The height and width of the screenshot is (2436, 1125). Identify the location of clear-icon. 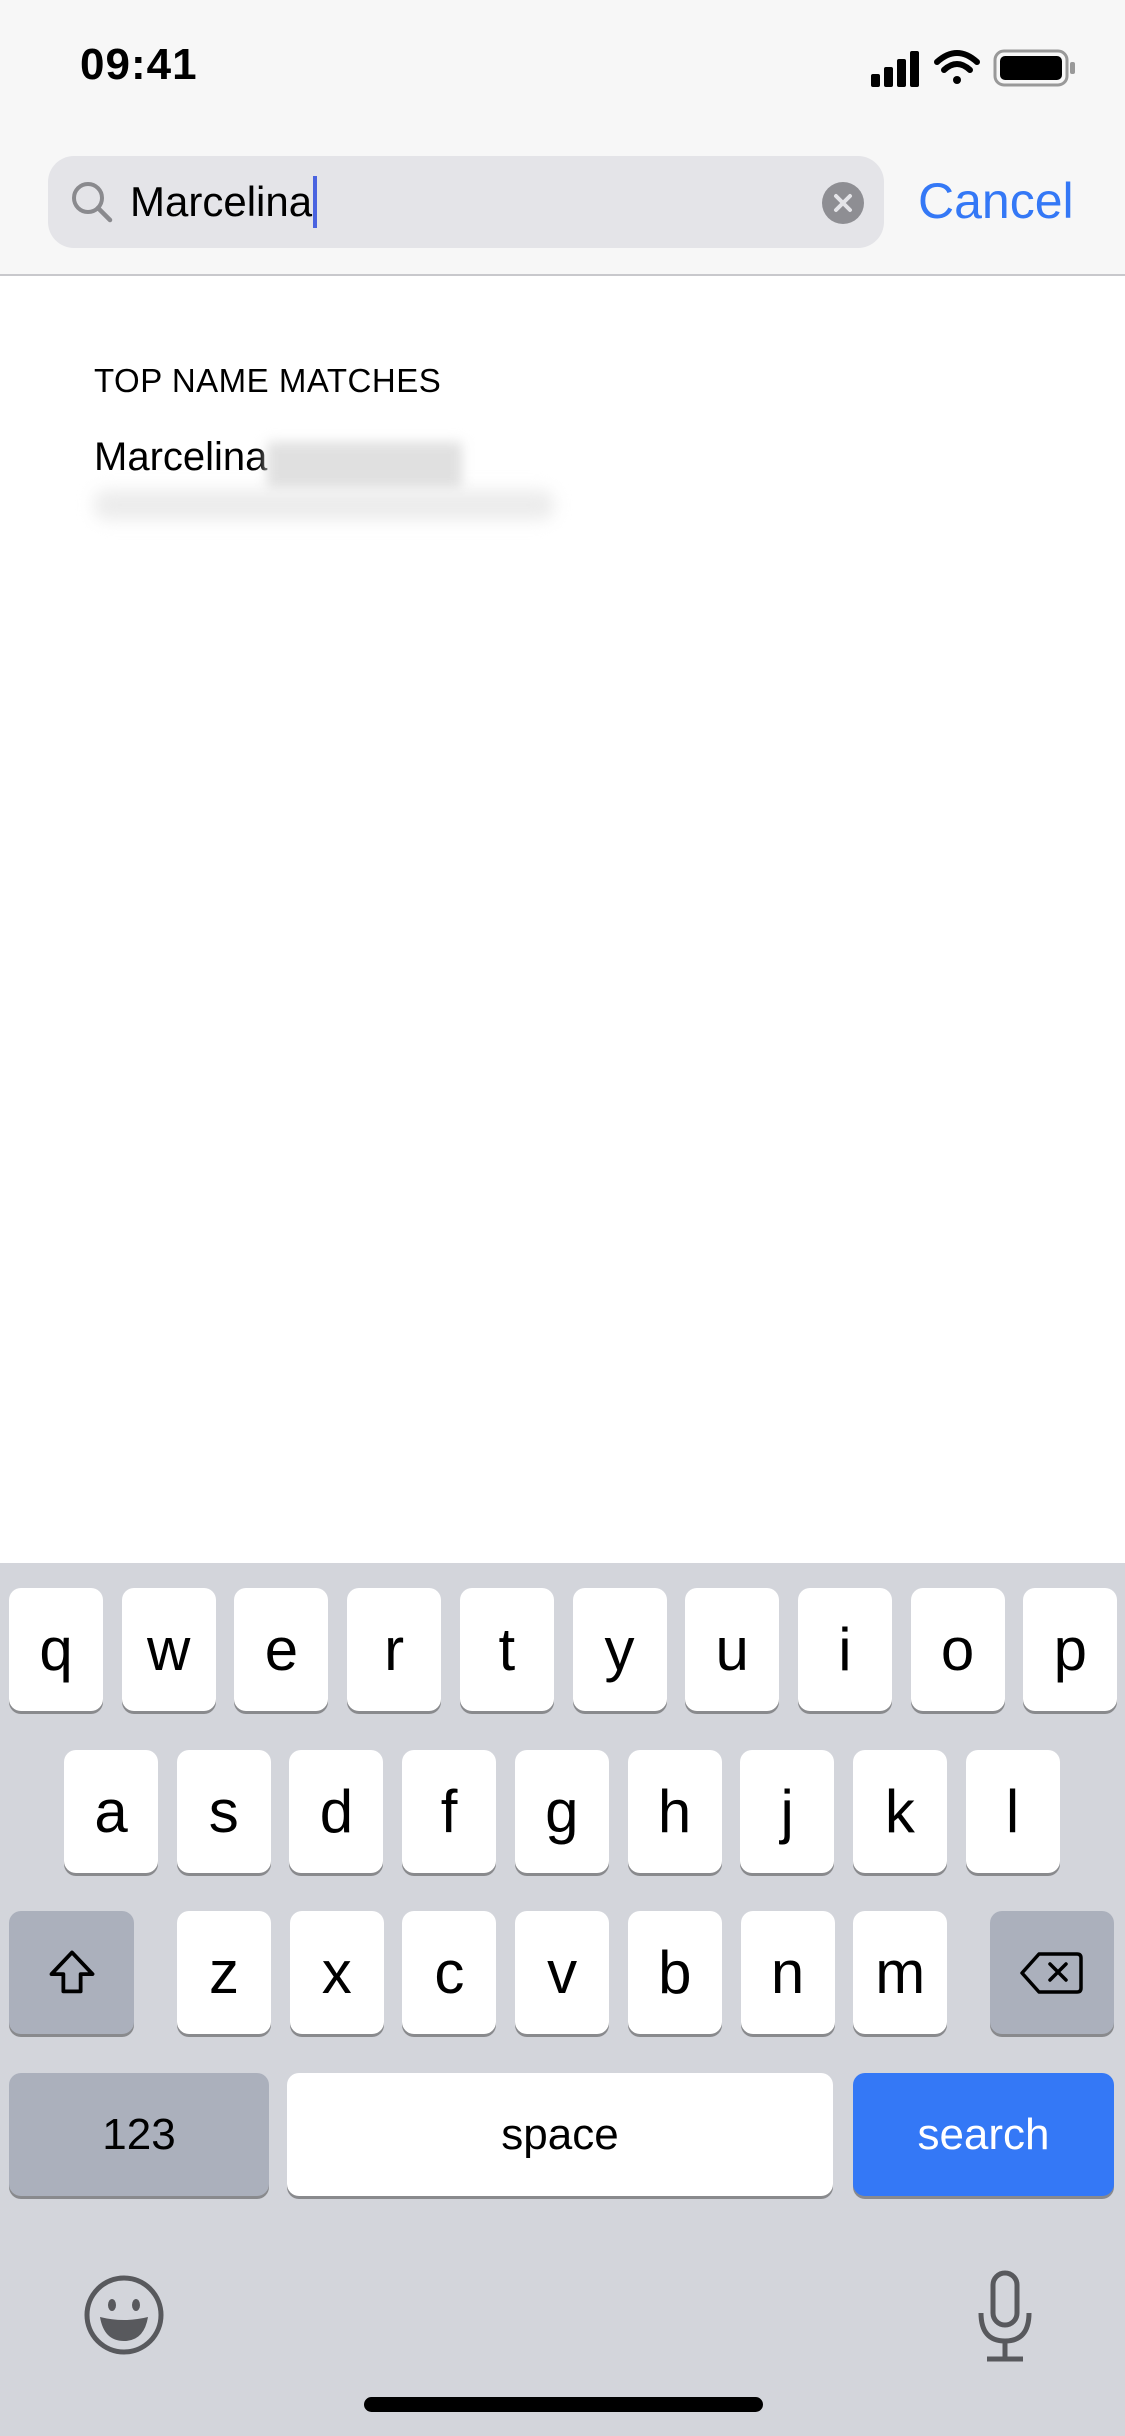
(843, 203).